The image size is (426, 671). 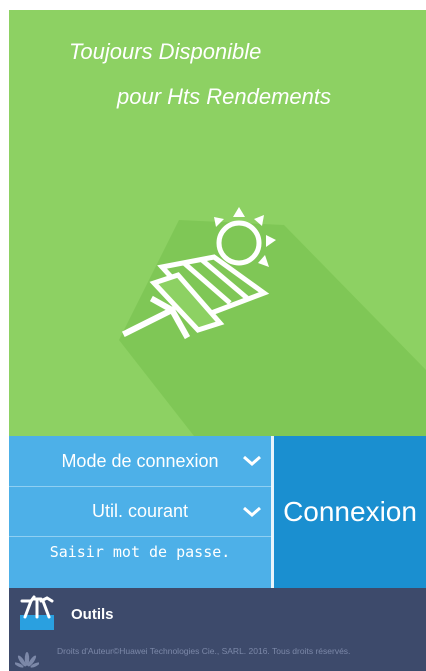 I want to click on solar-panel-sun-icon, so click(x=198, y=273).